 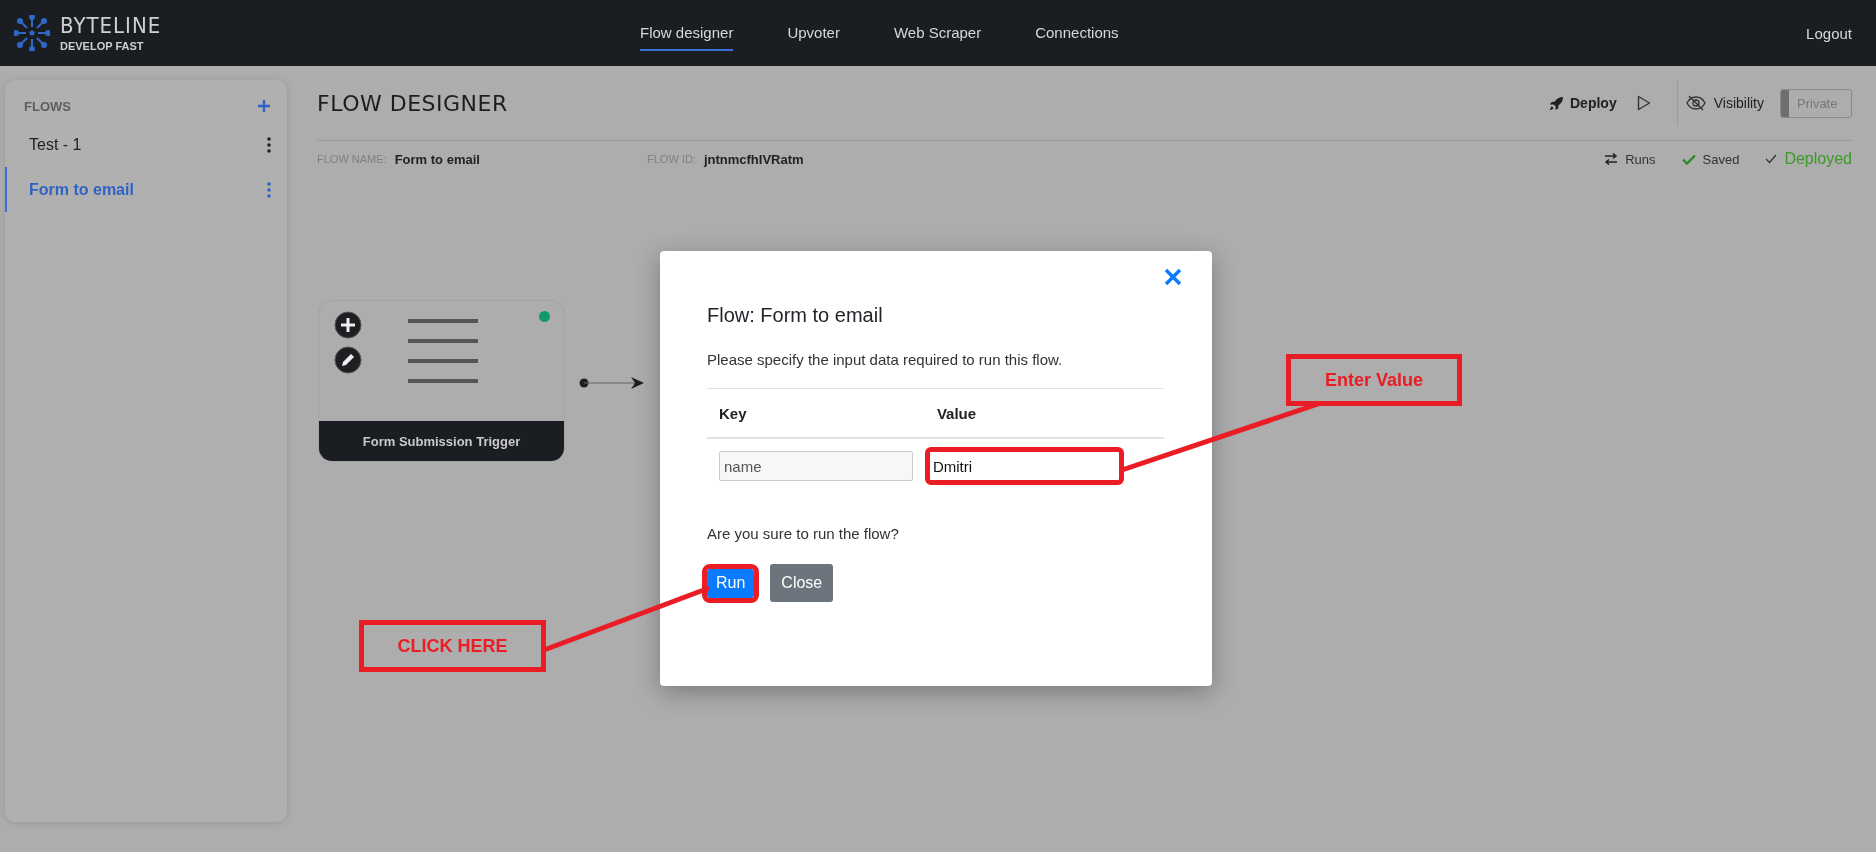 I want to click on list-lines-drawing, so click(x=443, y=351).